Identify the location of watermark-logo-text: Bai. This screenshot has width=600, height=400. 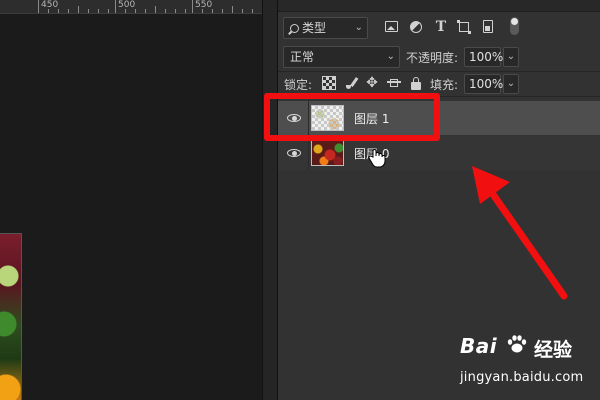
(479, 346).